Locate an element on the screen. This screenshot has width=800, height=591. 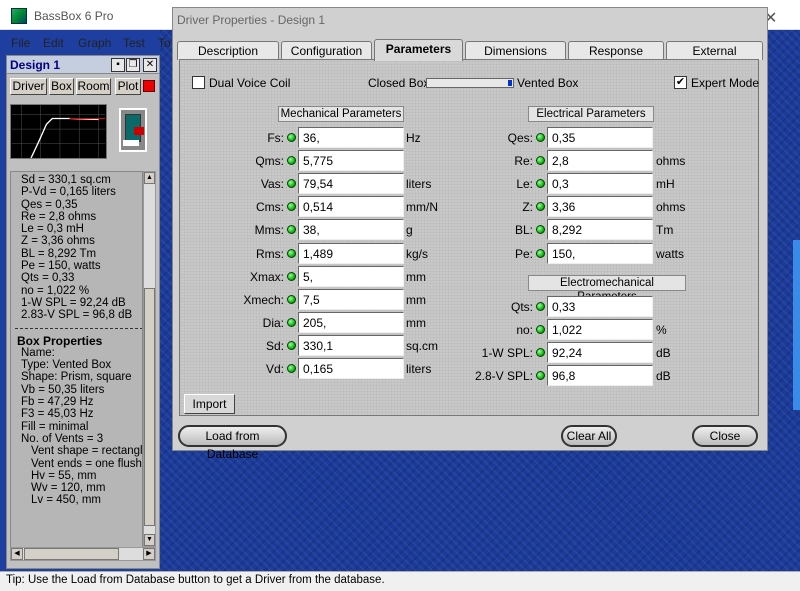
box-shape-icon is located at coordinates (133, 130).